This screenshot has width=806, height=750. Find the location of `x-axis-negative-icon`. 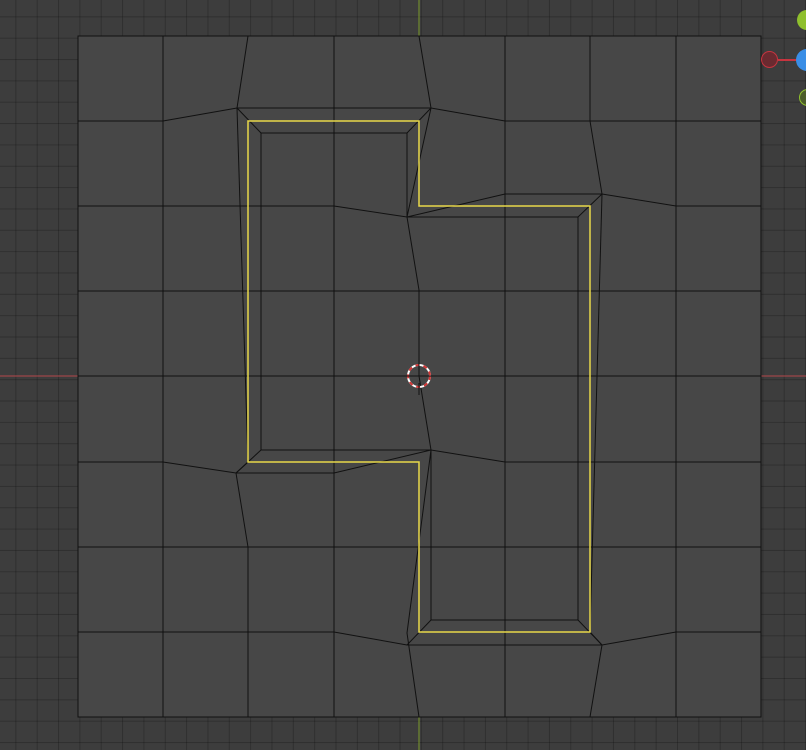

x-axis-negative-icon is located at coordinates (769, 59).